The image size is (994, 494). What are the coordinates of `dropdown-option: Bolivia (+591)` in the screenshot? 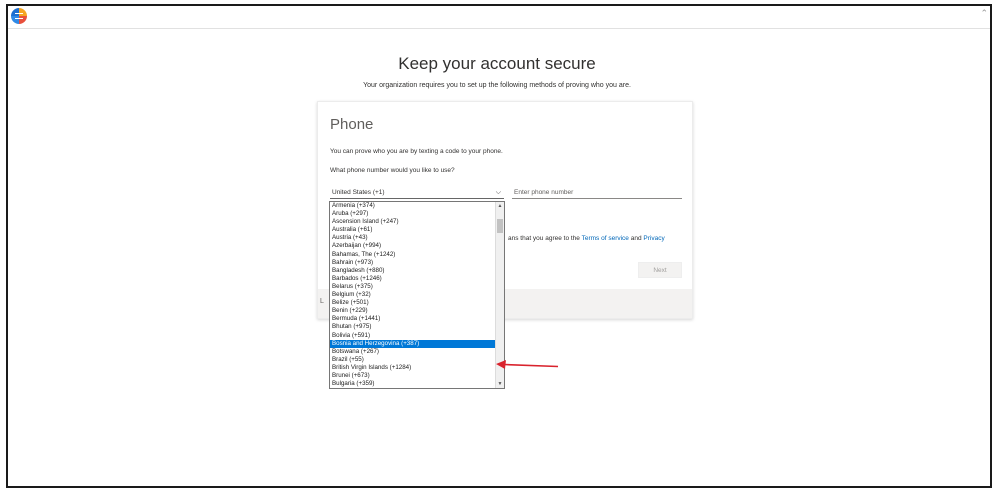 It's located at (412, 336).